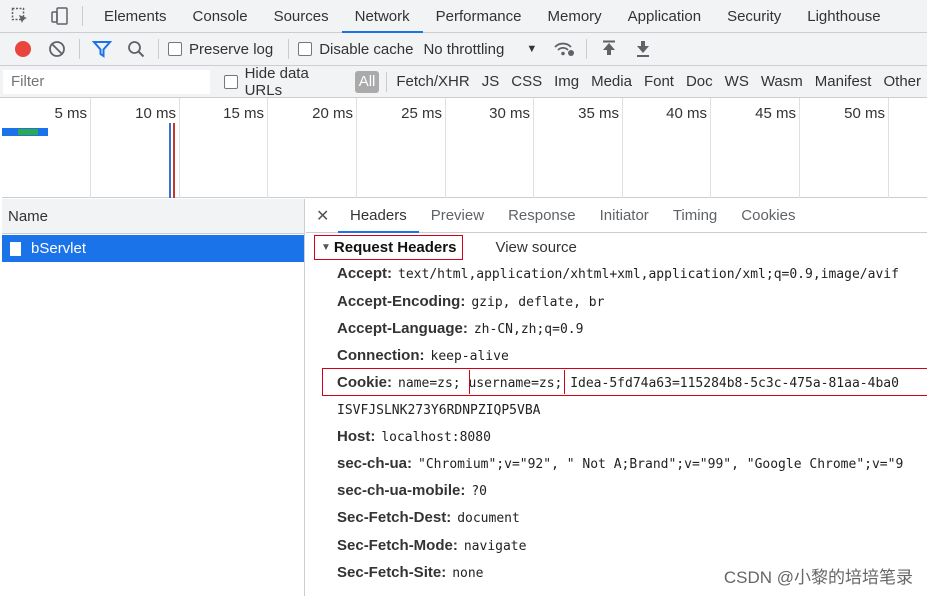  Describe the element at coordinates (135, 16) in the screenshot. I see `tab-elements: Elements` at that location.